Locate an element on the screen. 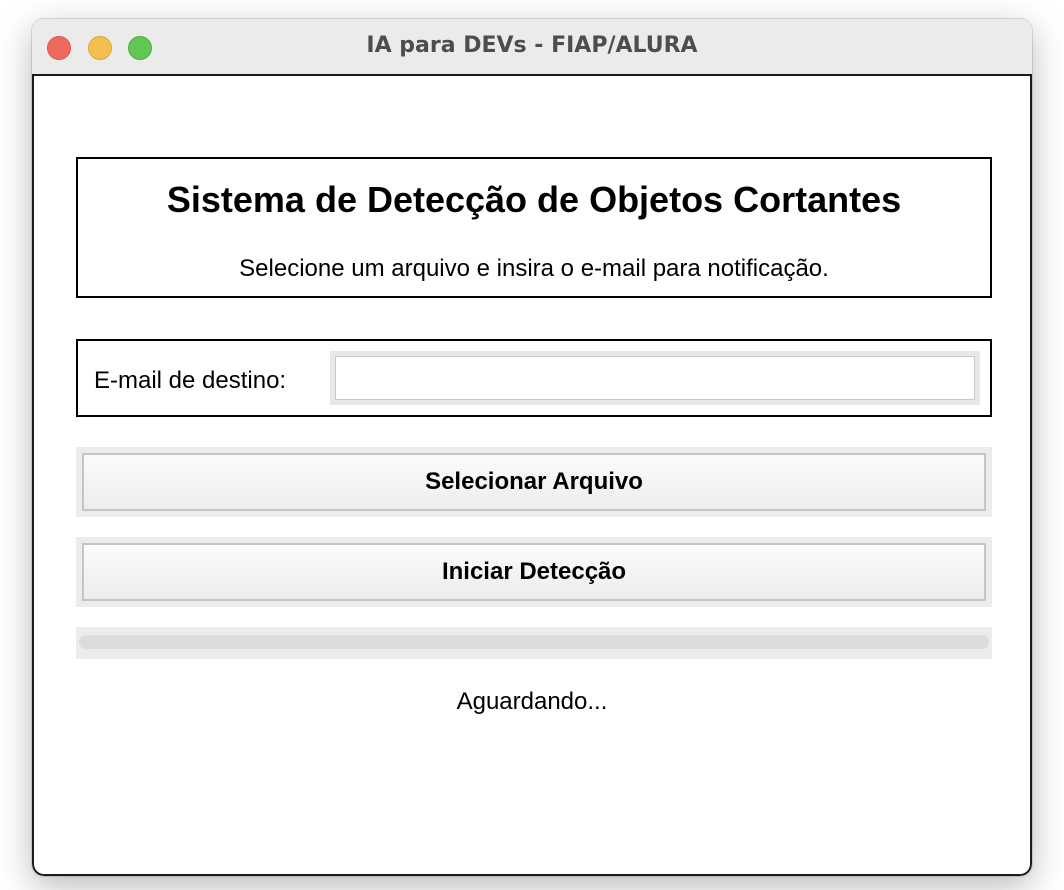 This screenshot has height=890, width=1064. select-file-button: Selecionar Arquivo is located at coordinates (534, 482).